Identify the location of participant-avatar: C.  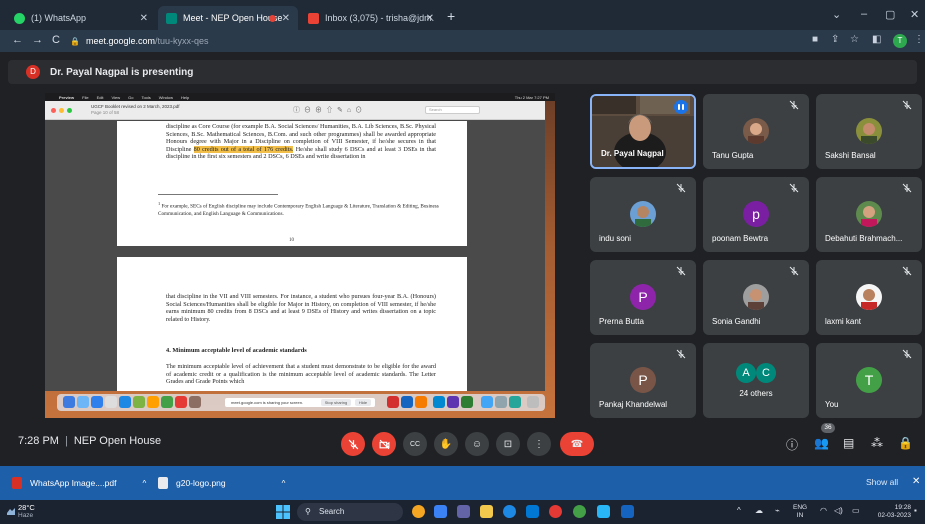
(766, 373).